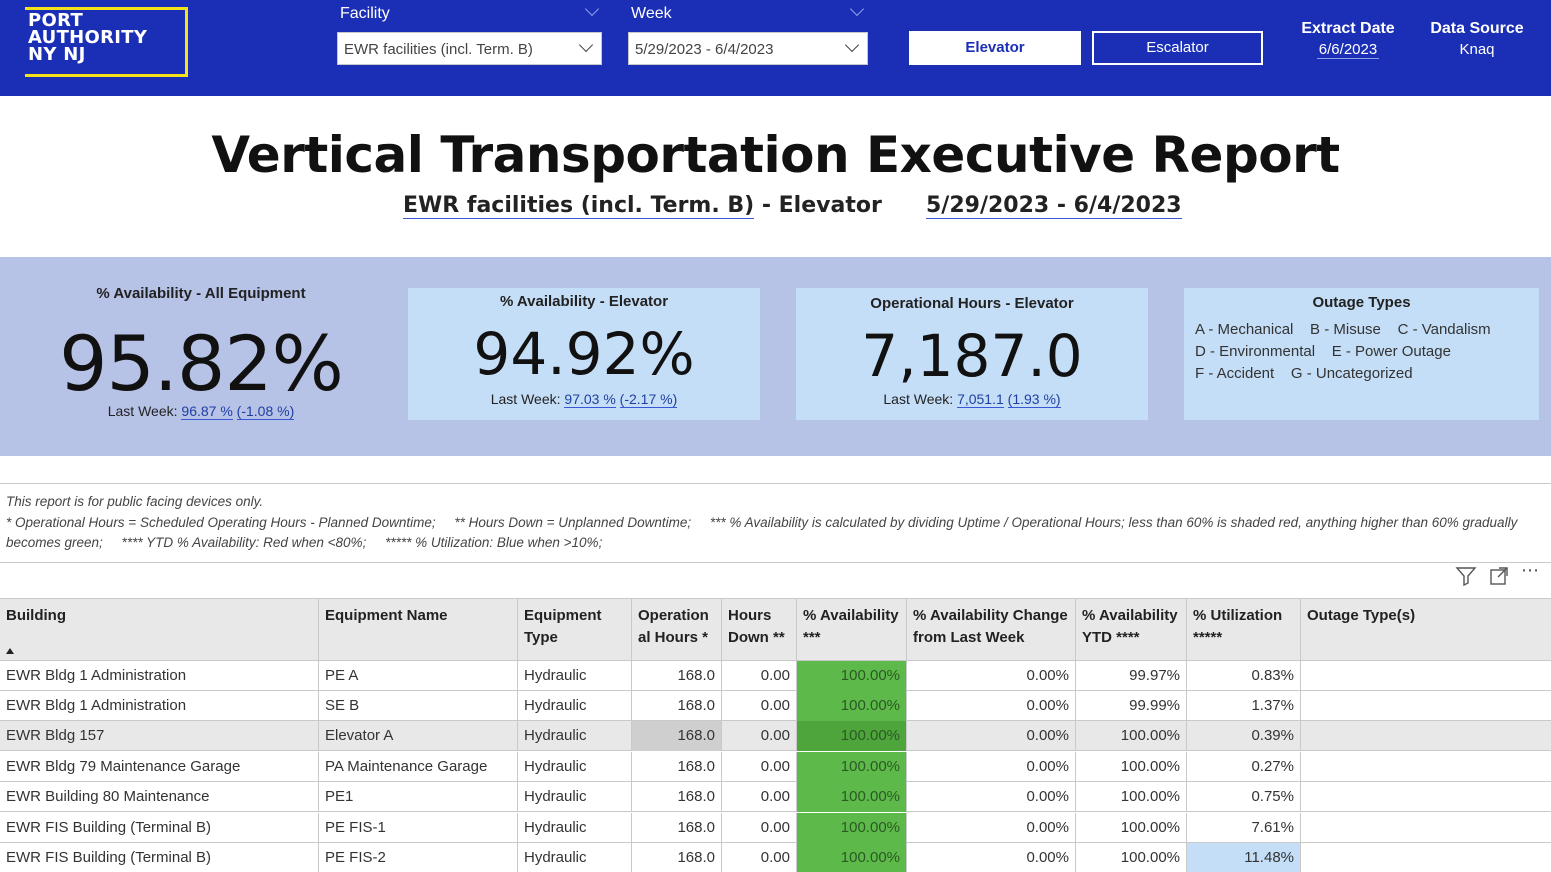  Describe the element at coordinates (1323, 351) in the screenshot. I see `outage-types-line: D - Environmental E - Power Outage` at that location.